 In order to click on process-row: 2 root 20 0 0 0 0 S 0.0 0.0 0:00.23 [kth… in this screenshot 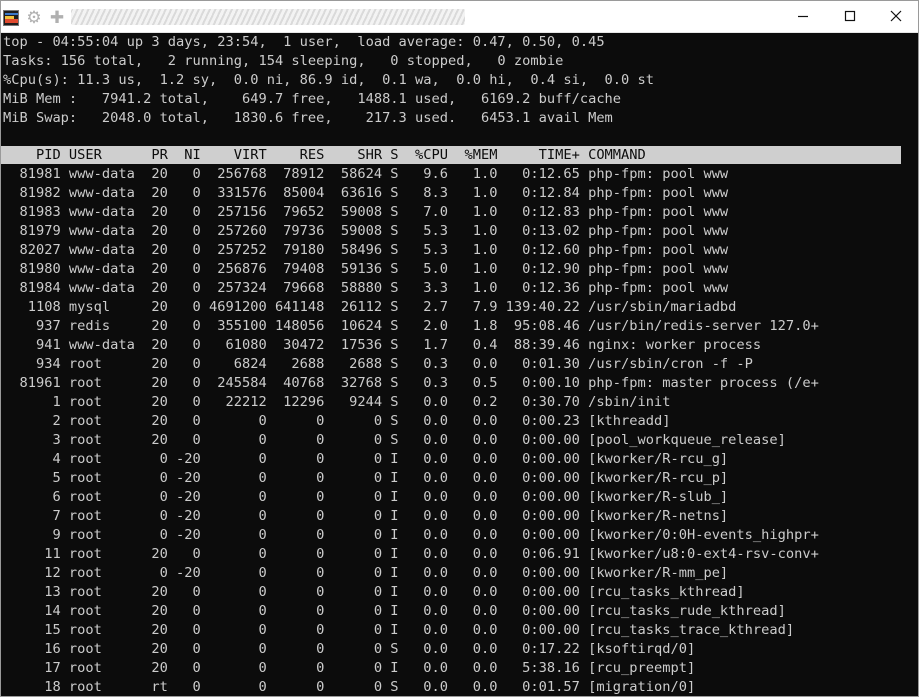, I will do `click(337, 421)`.